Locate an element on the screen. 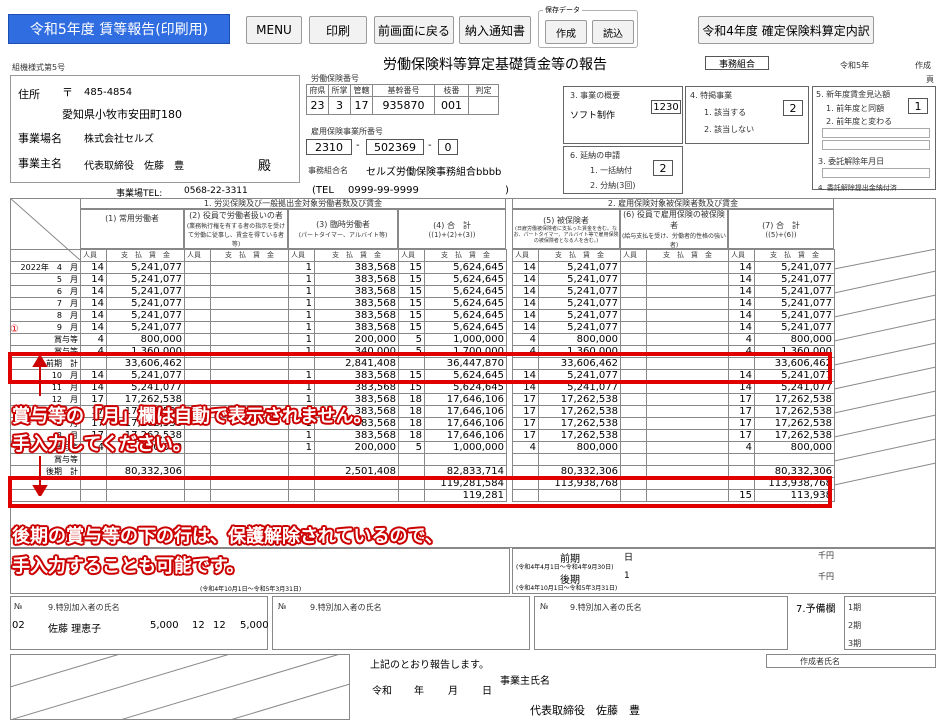 The width and height of the screenshot is (947, 726). back-button: 前画面に戻る is located at coordinates (414, 30).